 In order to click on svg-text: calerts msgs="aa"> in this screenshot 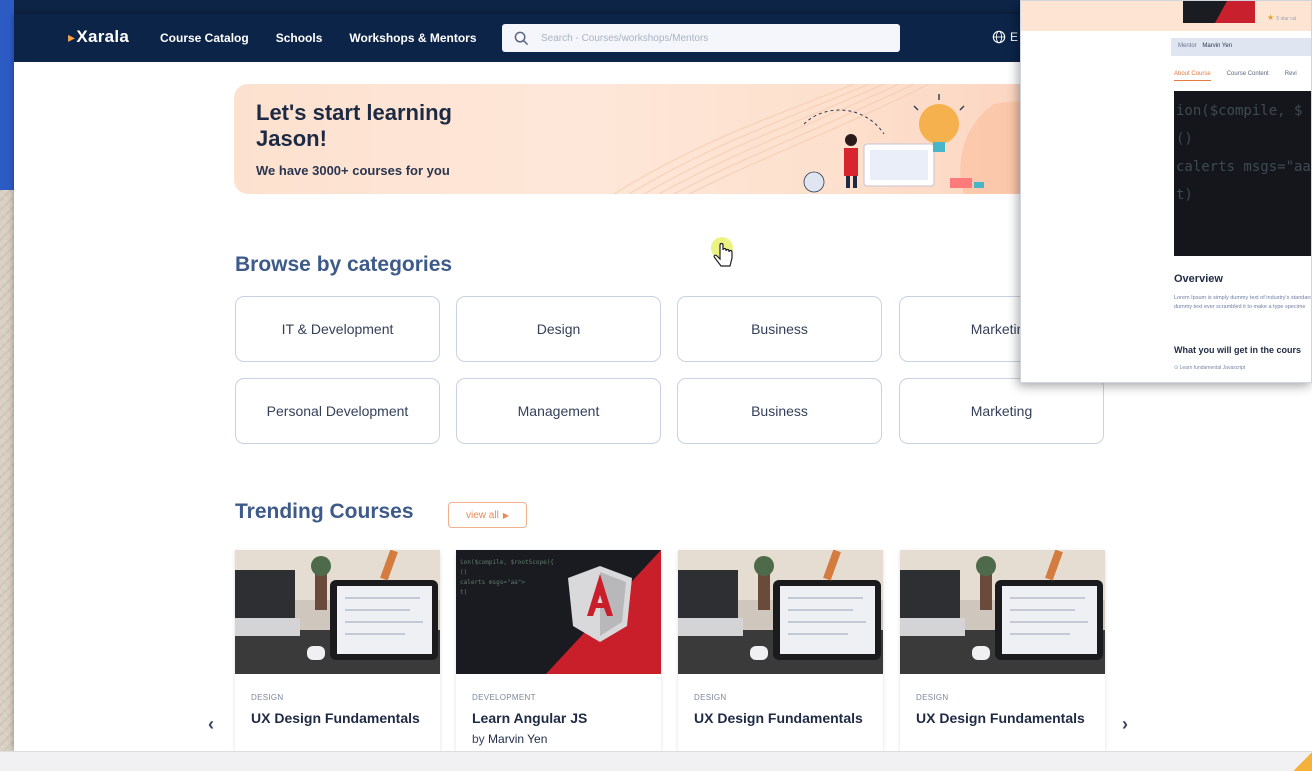, I will do `click(492, 582)`.